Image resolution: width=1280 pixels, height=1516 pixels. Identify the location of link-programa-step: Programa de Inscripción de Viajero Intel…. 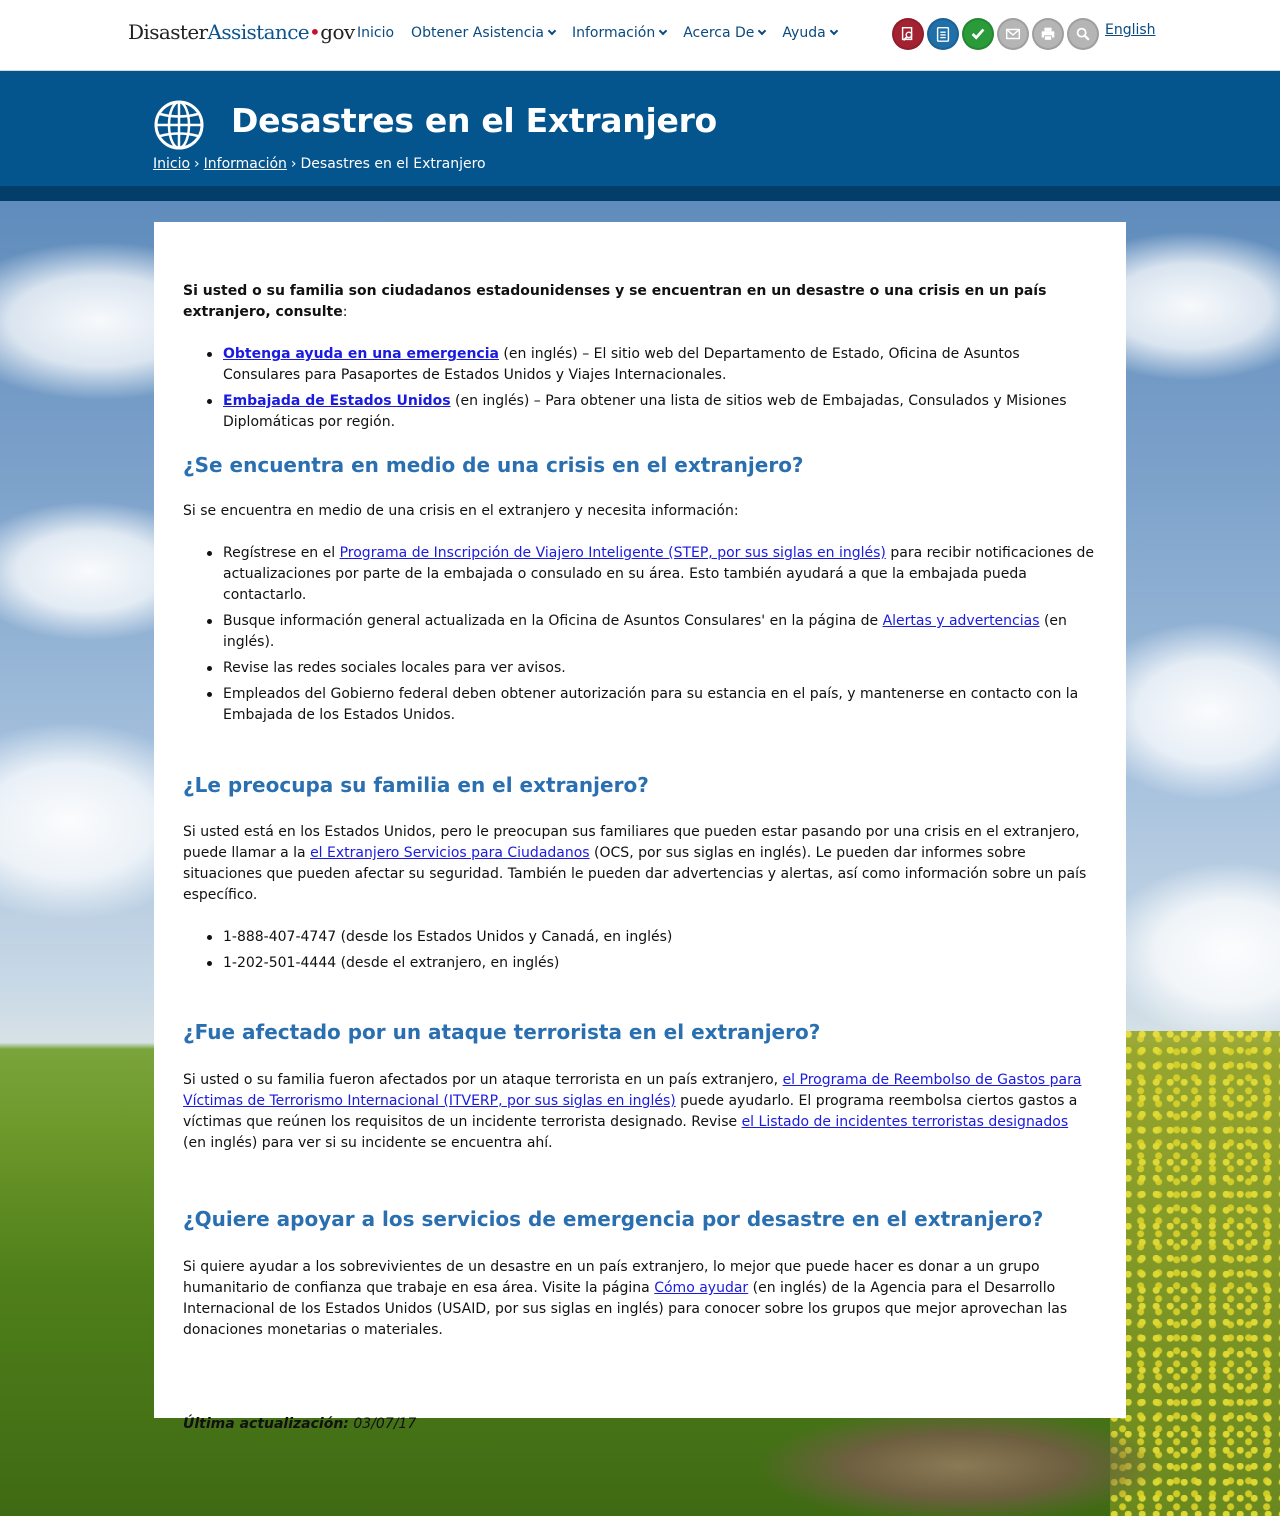
(613, 553).